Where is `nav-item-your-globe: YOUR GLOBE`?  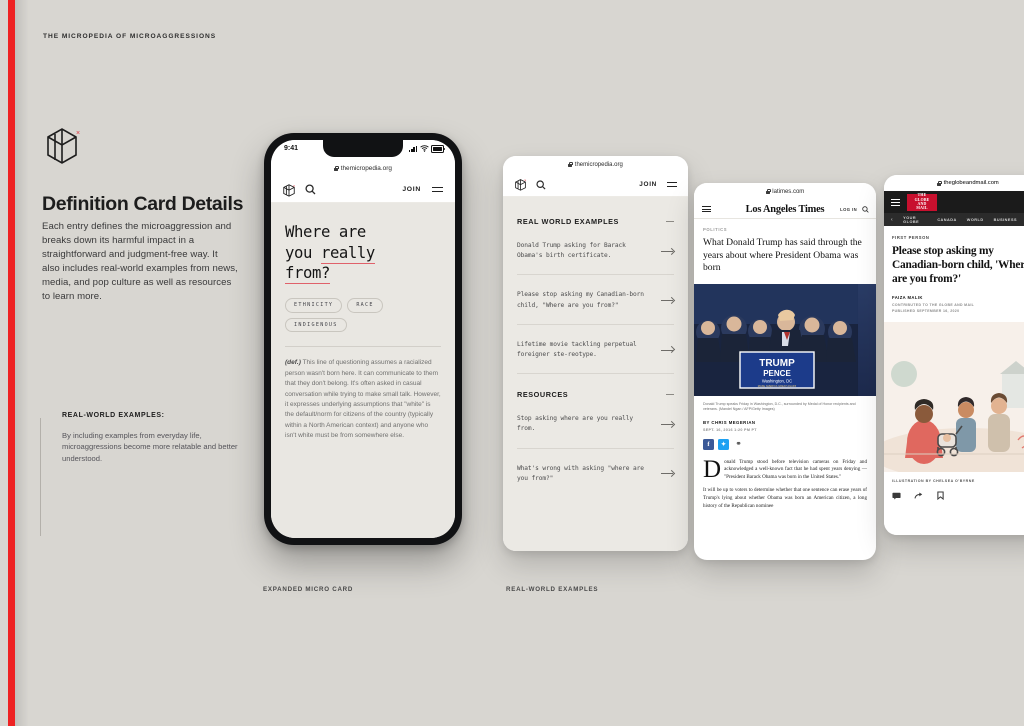
nav-item-your-globe: YOUR GLOBE is located at coordinates (915, 220).